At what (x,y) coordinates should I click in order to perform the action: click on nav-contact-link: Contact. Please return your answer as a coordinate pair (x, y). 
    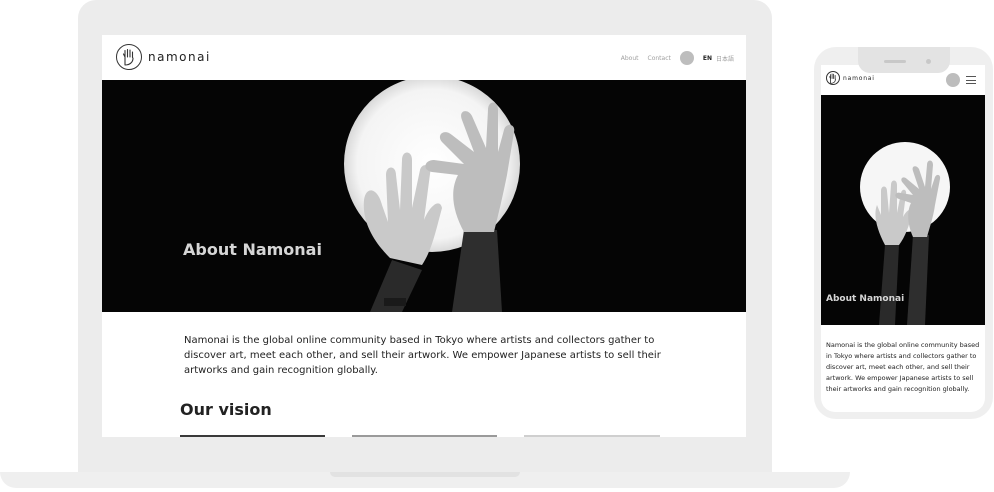
    Looking at the image, I should click on (659, 58).